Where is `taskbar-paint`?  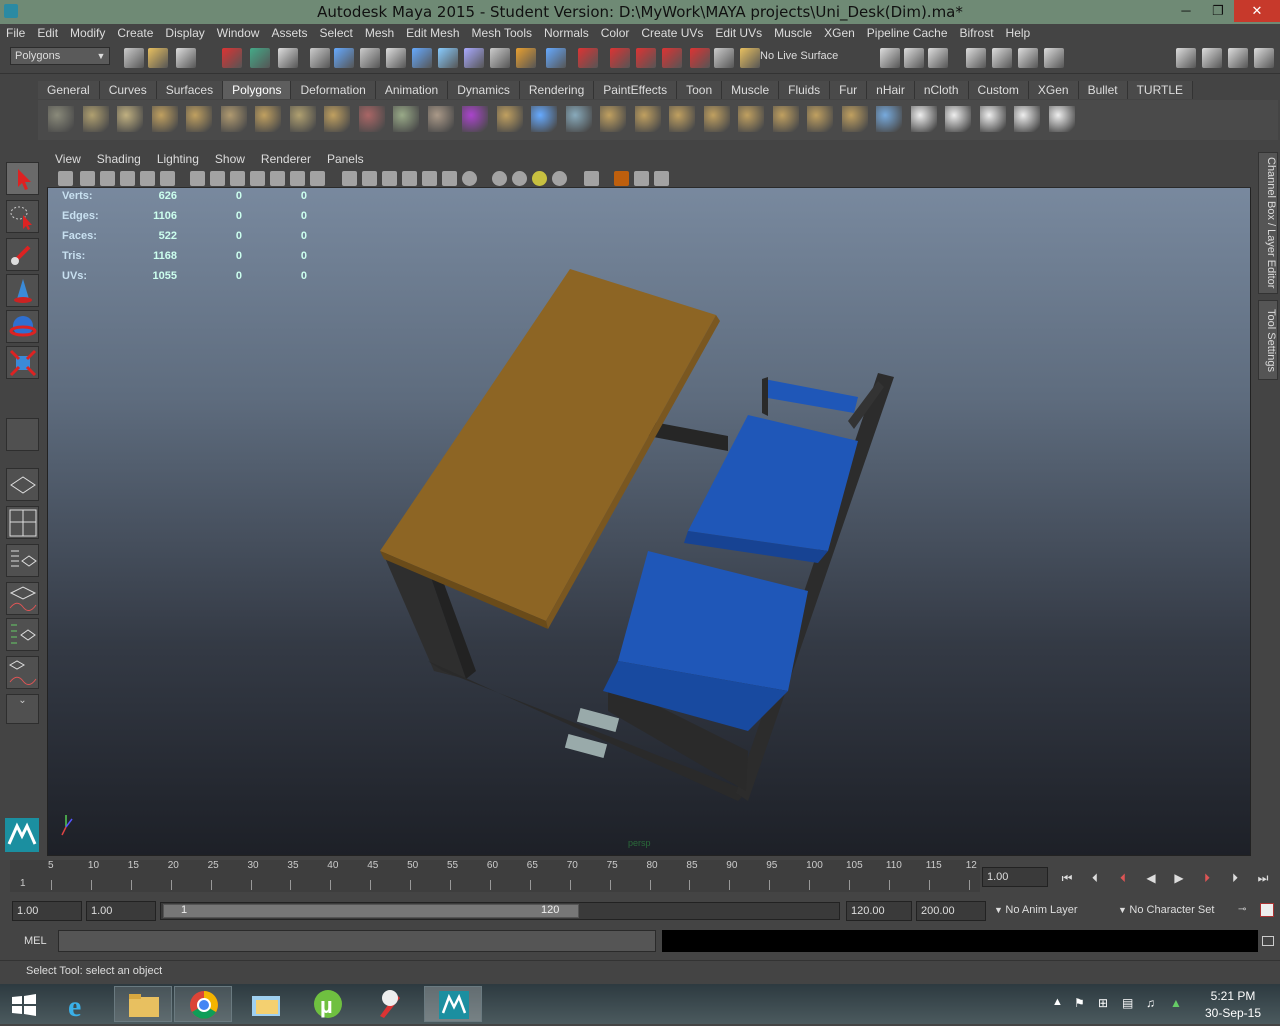 taskbar-paint is located at coordinates (389, 1004).